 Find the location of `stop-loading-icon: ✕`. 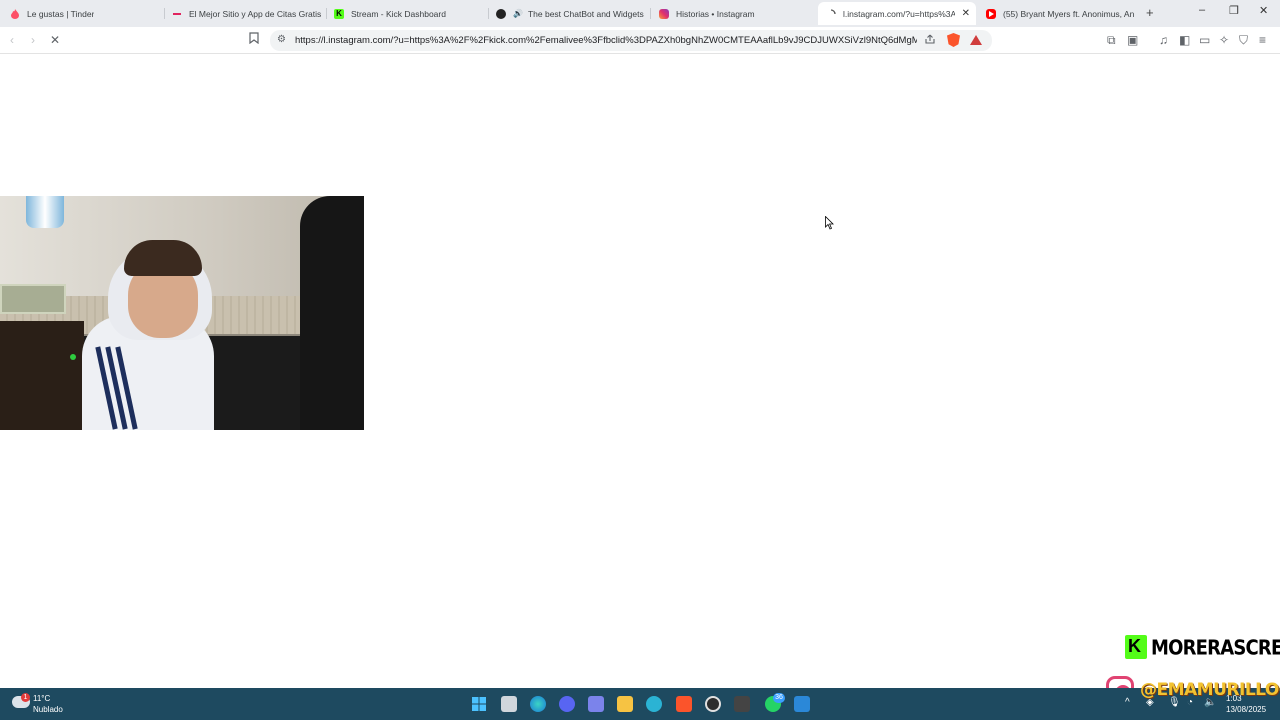

stop-loading-icon: ✕ is located at coordinates (55, 40).